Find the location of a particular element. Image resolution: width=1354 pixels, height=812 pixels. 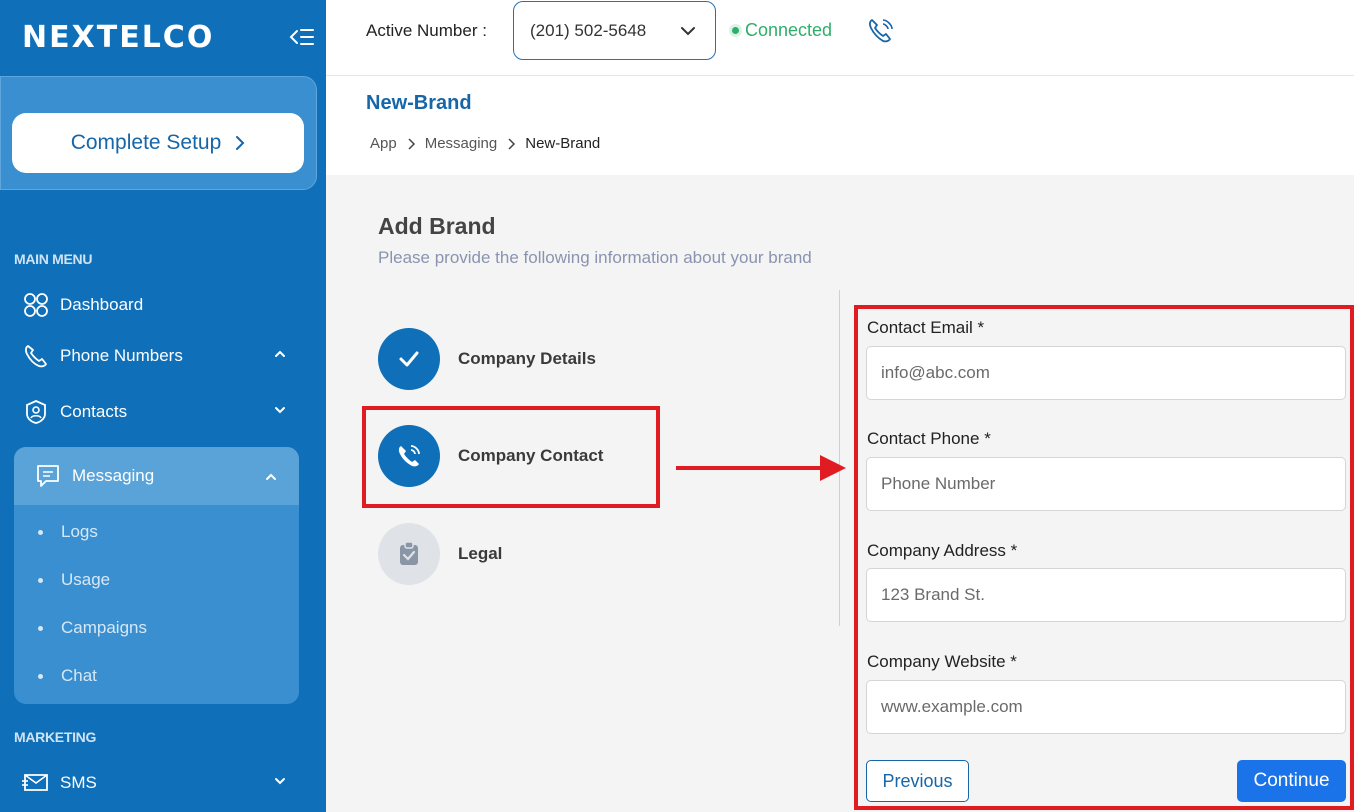

setup-card: Complete Setup is located at coordinates (158, 133).